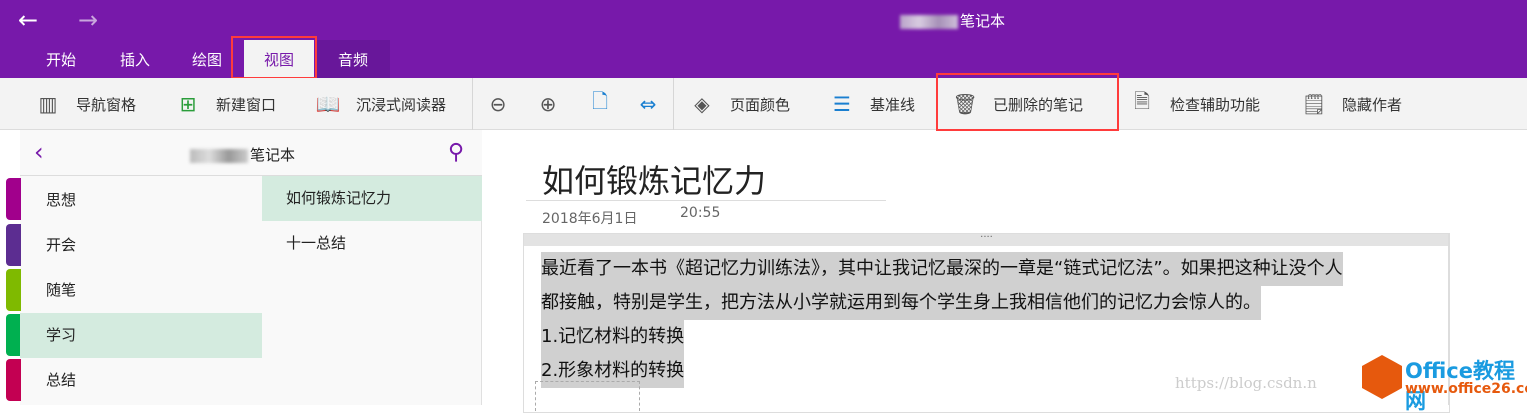  I want to click on title-bar: ← → 笔记本, so click(763, 20).